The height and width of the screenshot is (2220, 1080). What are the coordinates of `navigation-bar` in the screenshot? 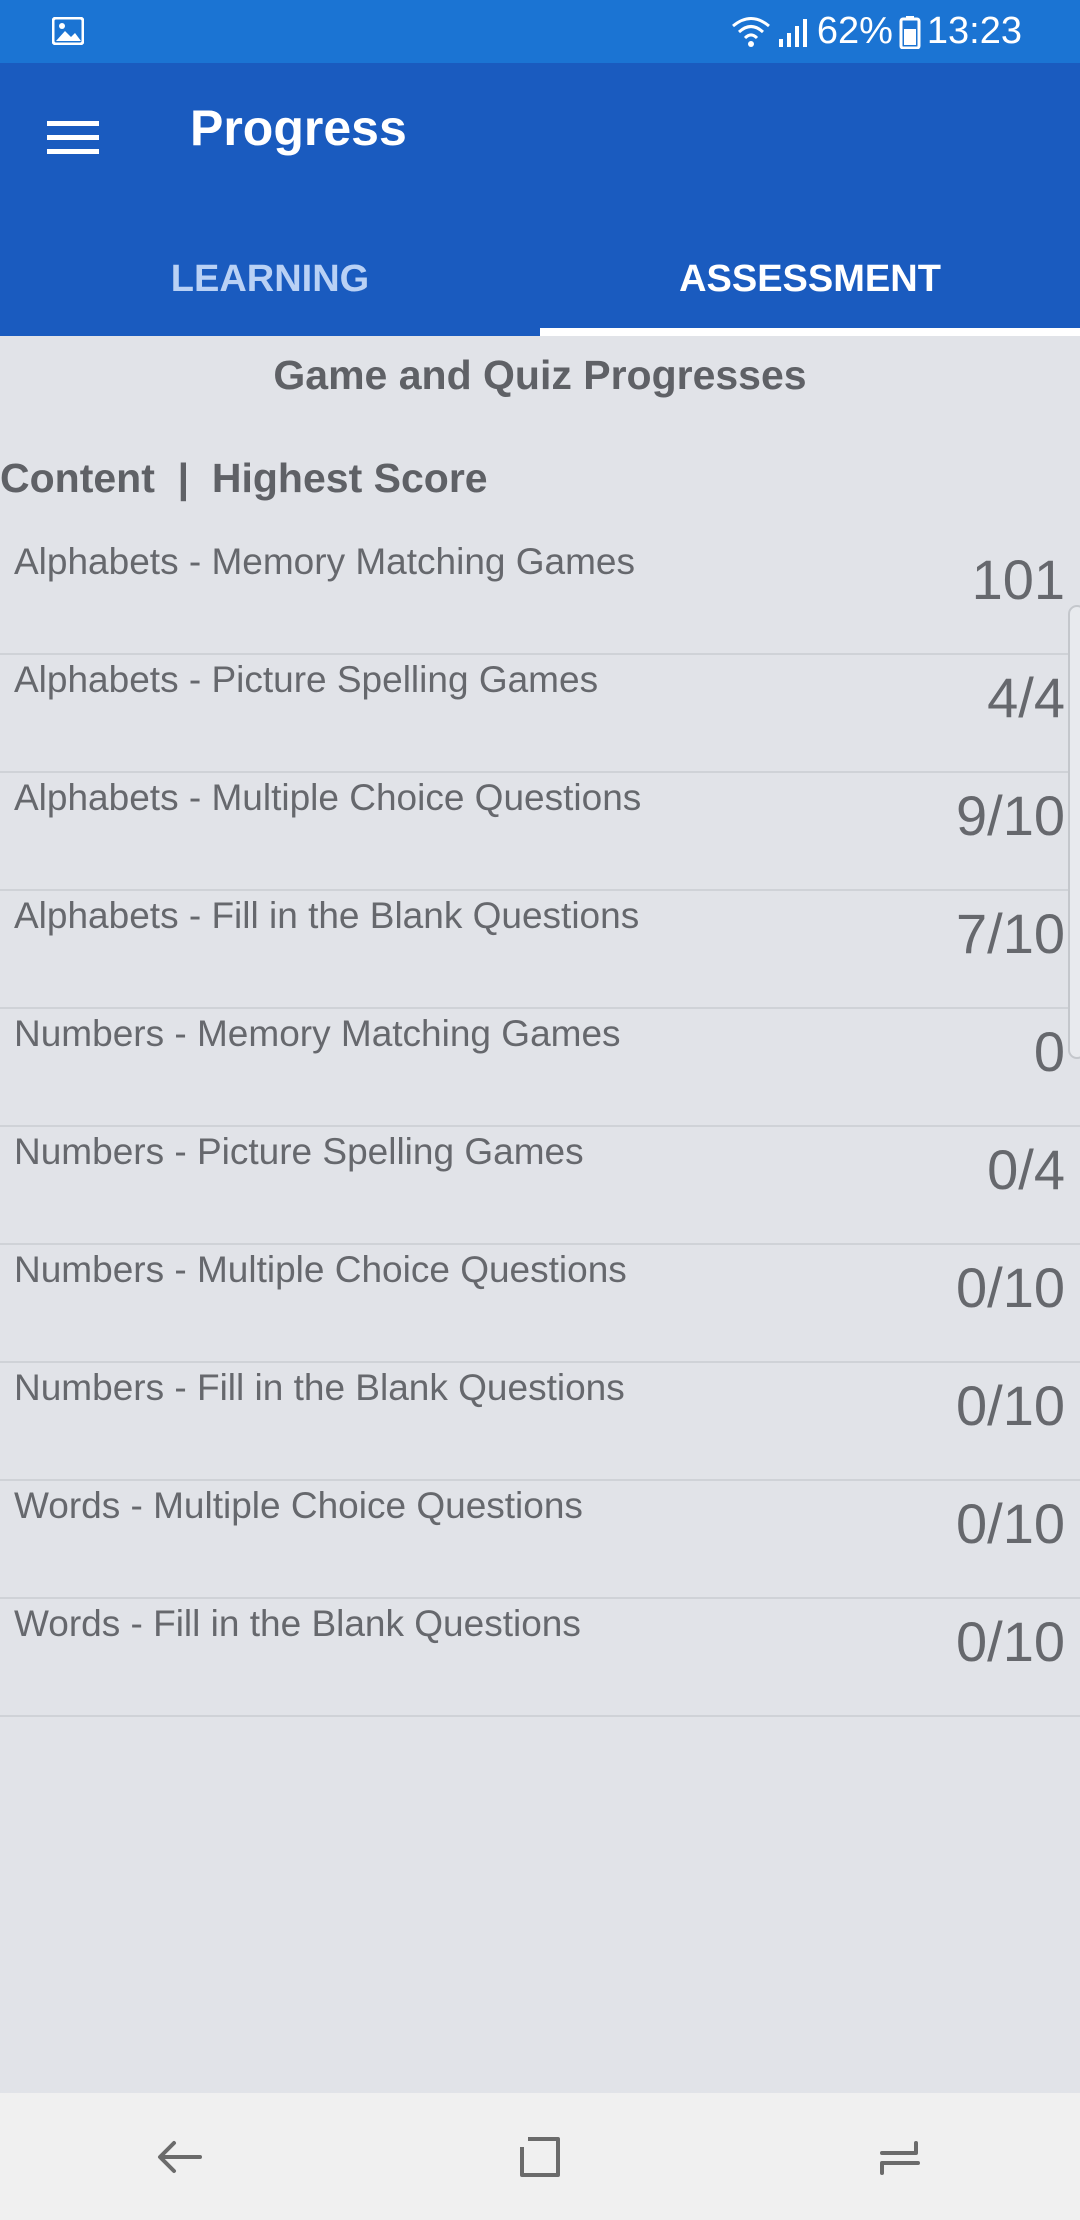 It's located at (540, 2156).